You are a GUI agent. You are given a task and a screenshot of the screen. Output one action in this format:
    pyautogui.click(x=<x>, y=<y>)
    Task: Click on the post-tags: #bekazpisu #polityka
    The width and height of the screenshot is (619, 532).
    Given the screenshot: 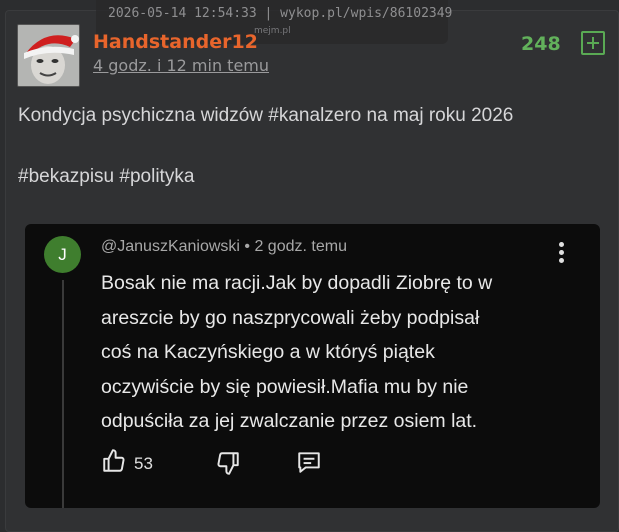 What is the action you would take?
    pyautogui.click(x=106, y=177)
    